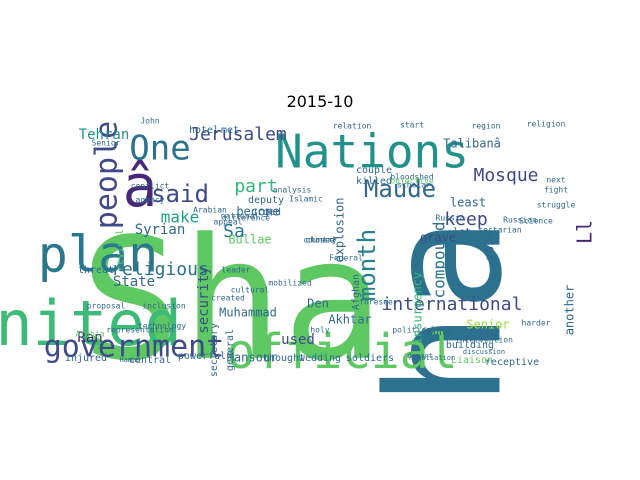 The image size is (640, 480). I want to click on word-74: start, so click(412, 125).